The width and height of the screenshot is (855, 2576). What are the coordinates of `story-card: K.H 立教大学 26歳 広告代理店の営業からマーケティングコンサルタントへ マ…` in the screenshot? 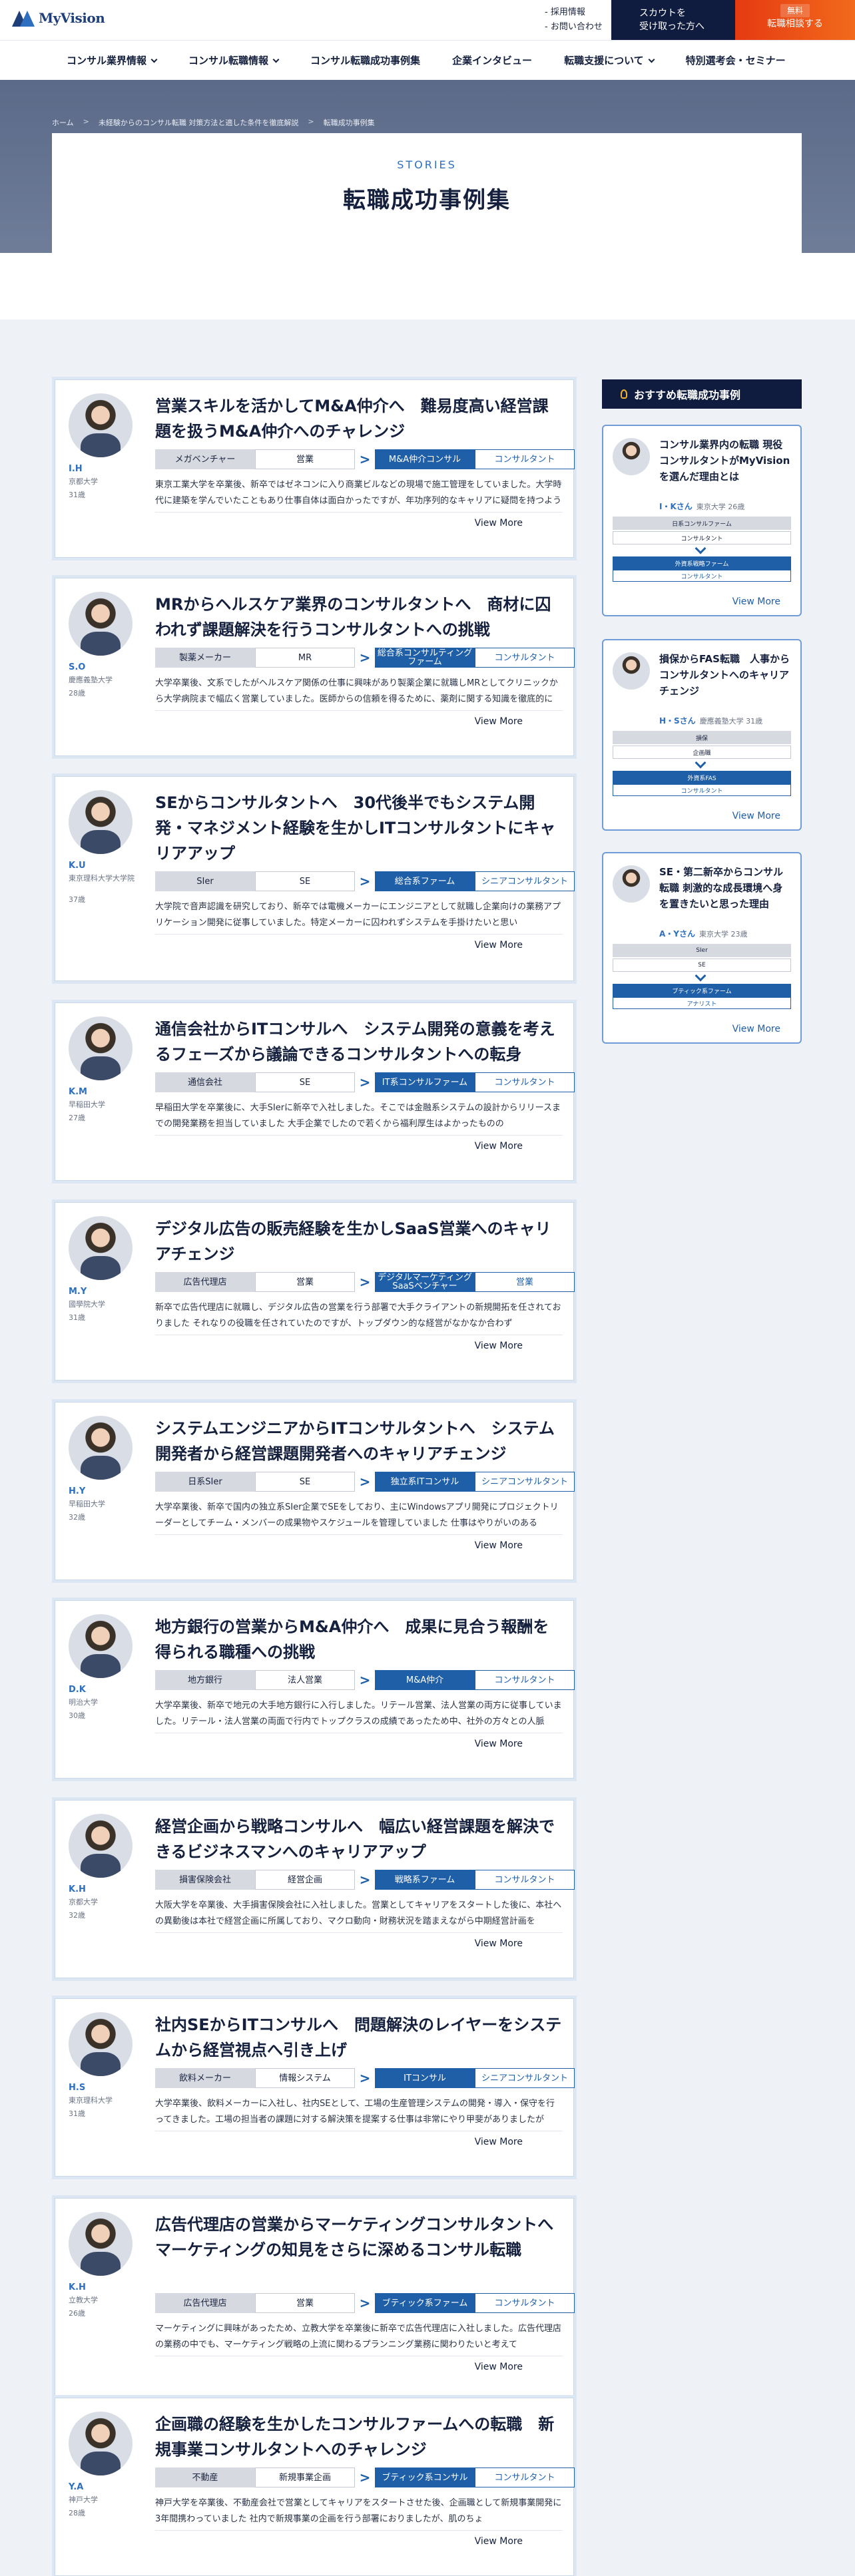 It's located at (315, 2297).